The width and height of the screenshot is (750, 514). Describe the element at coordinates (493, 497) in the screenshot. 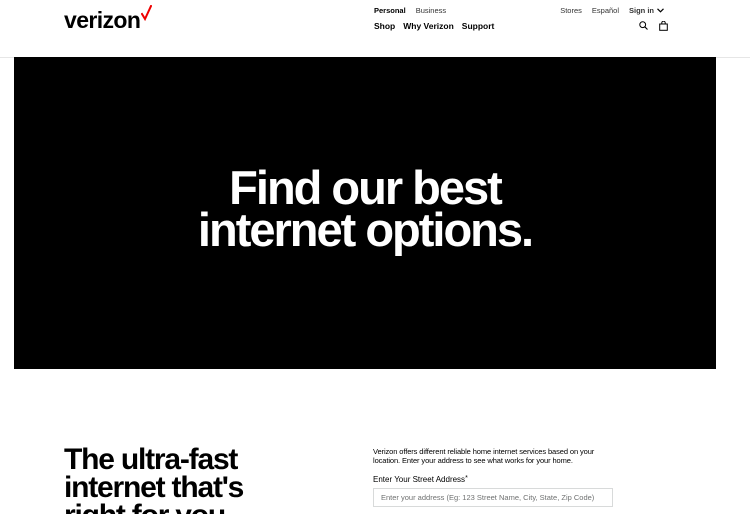

I see `address-input` at that location.